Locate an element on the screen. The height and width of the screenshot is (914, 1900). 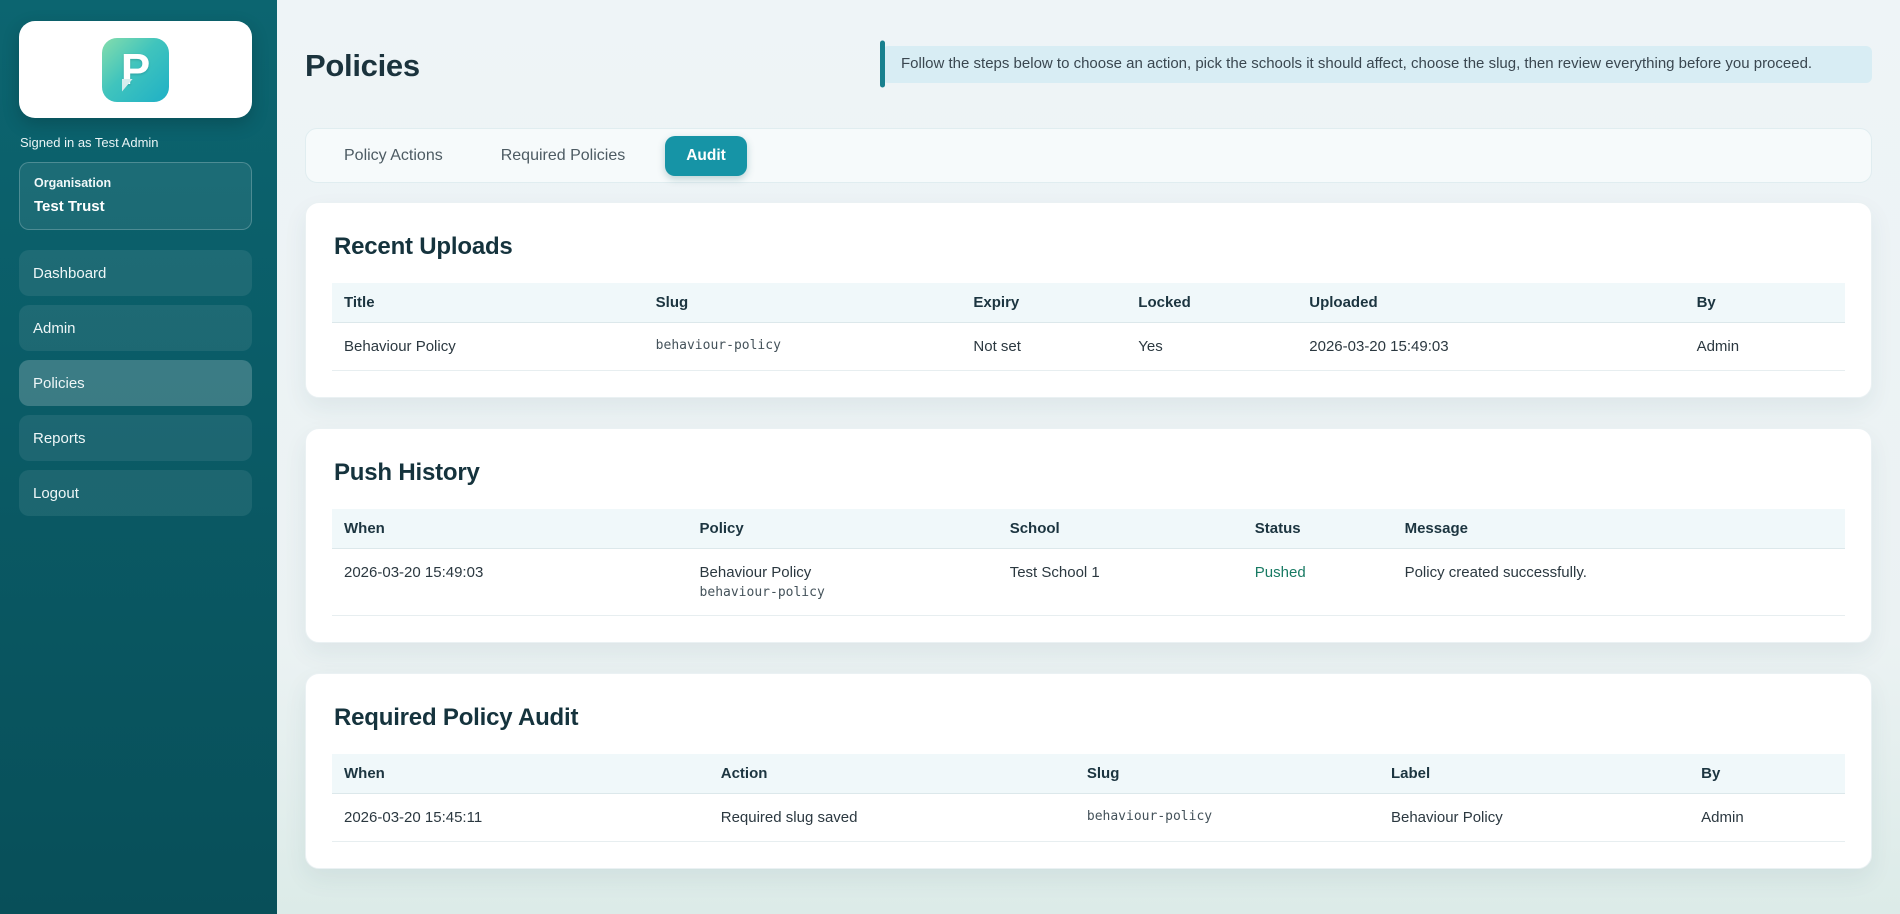
app-logo-icon: P is located at coordinates (135, 69).